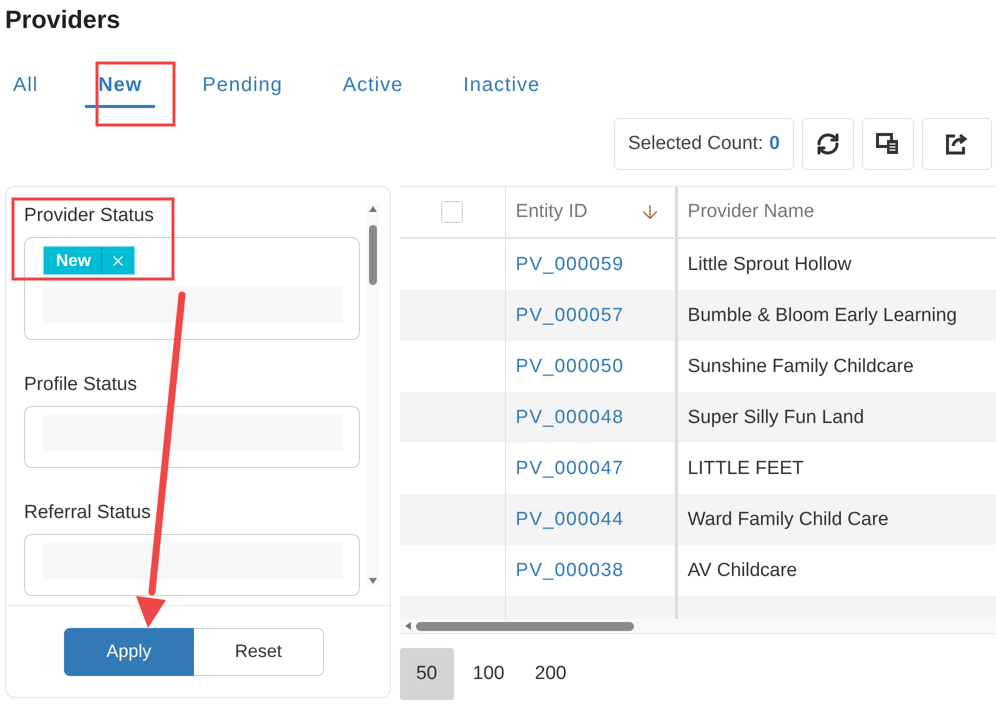 The height and width of the screenshot is (705, 996). What do you see at coordinates (129, 652) in the screenshot?
I see `apply-button: Apply` at bounding box center [129, 652].